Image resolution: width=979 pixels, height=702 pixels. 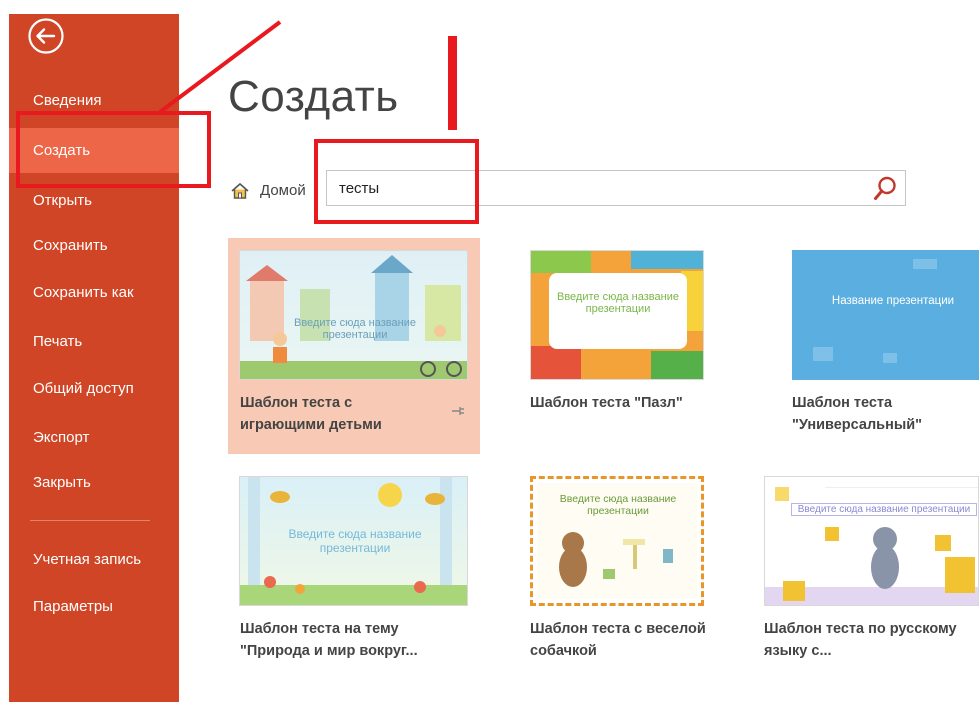 I want to click on template-search-box, so click(x=616, y=188).